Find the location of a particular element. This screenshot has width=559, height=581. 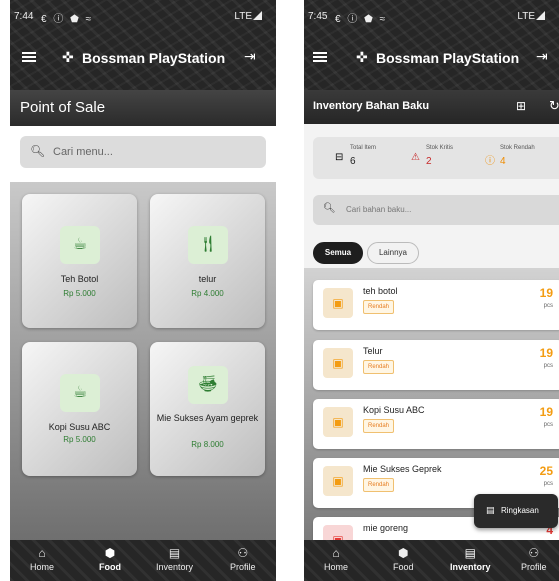

app-header: 7:44 € ⓘ ⬟ ≈ LTE ✜ Bossman PlayStation ⇥ is located at coordinates (143, 45).